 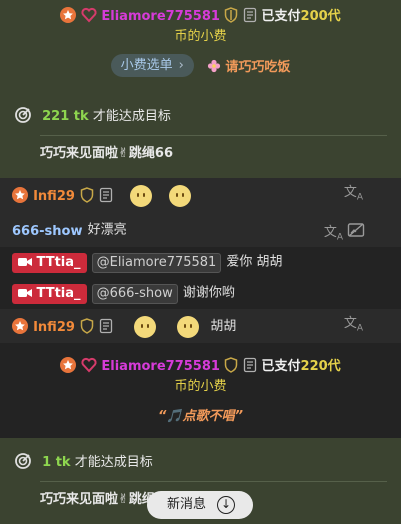 I want to click on tip-amount: 200代, so click(x=320, y=16).